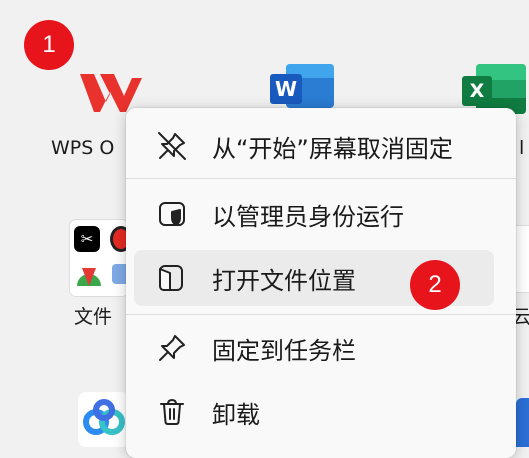  I want to click on app-folder-tile: ✂, so click(99, 258).